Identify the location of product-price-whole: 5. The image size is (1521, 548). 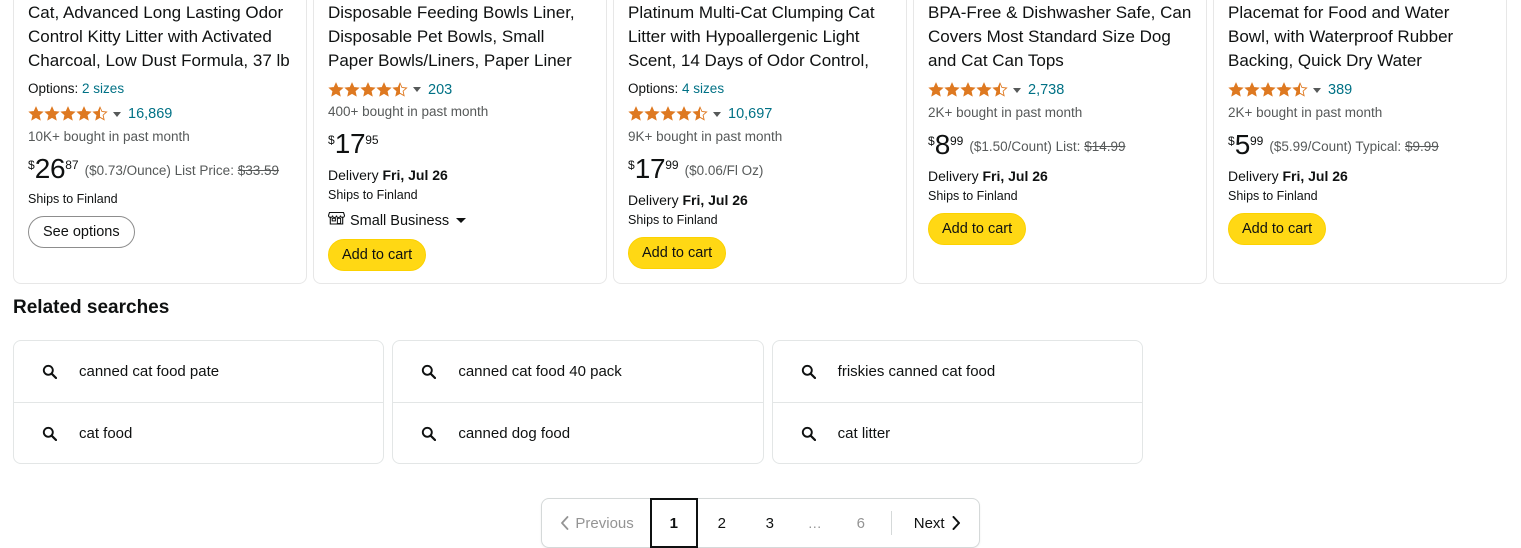
(1242, 144).